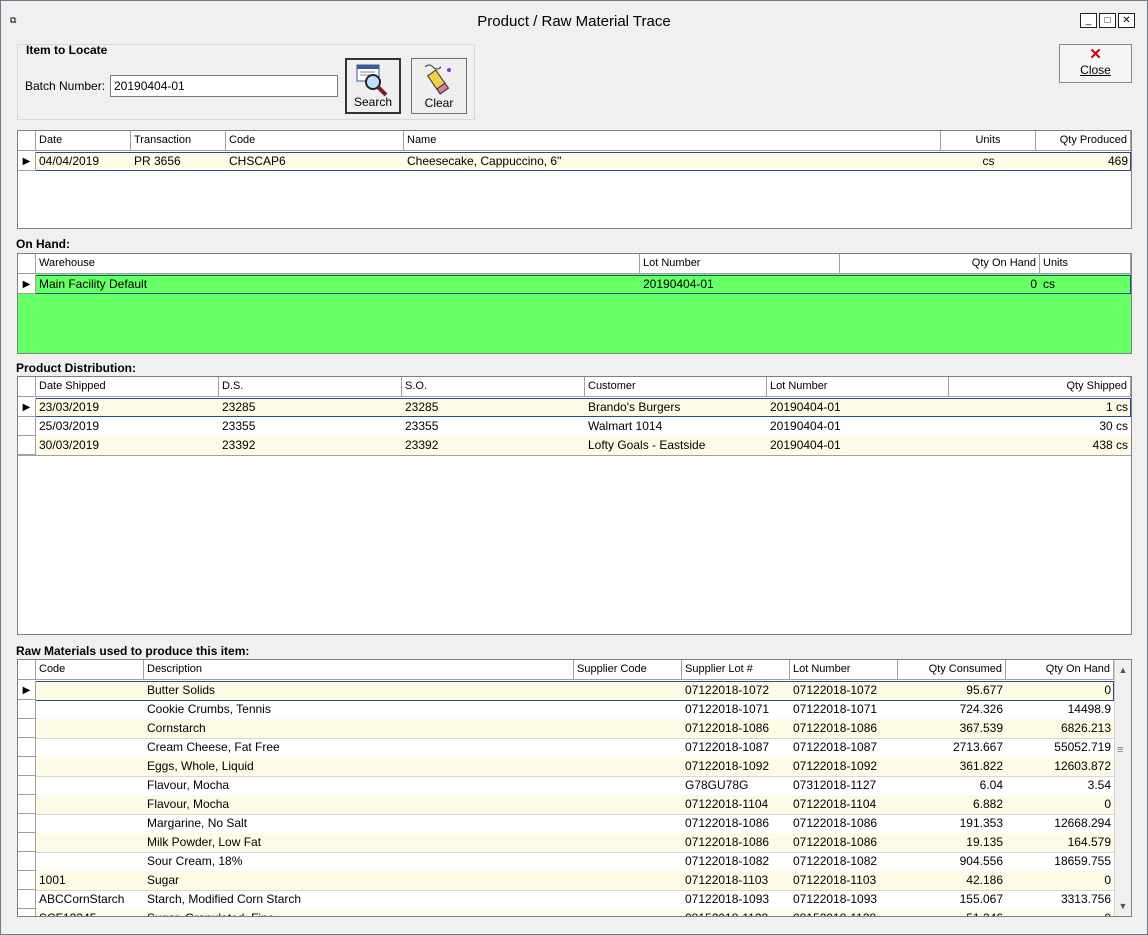 Image resolution: width=1148 pixels, height=935 pixels. Describe the element at coordinates (1082, 823) in the screenshot. I see `cell-qty-on-hand: 12668.294` at that location.